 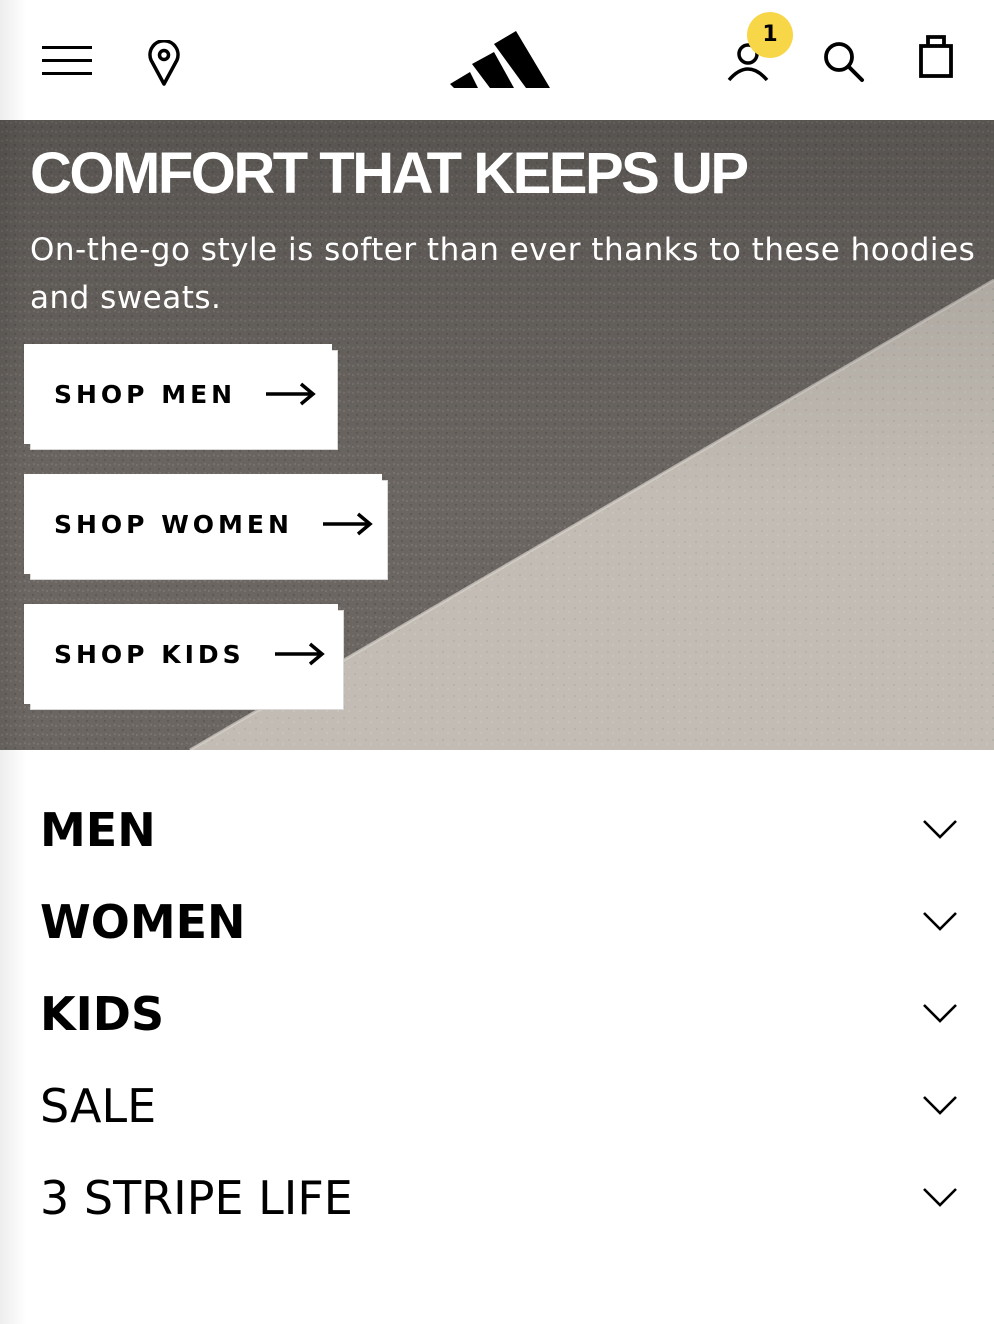 I want to click on nav-item-label: KIDS, so click(x=102, y=1014).